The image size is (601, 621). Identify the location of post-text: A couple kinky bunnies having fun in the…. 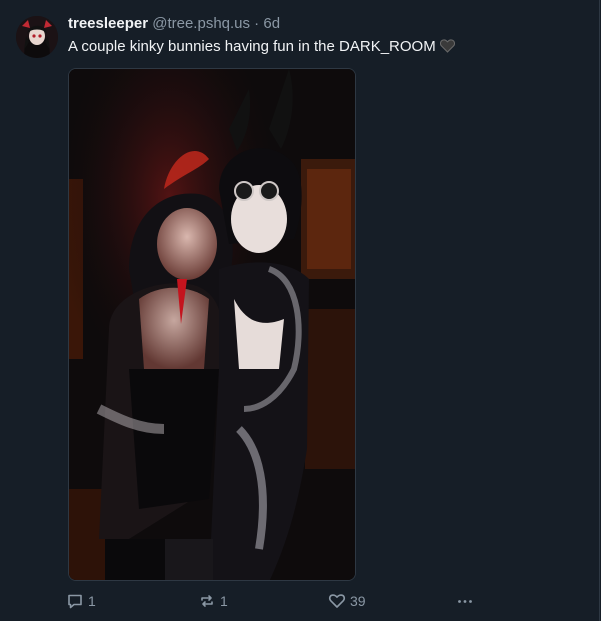
(261, 48).